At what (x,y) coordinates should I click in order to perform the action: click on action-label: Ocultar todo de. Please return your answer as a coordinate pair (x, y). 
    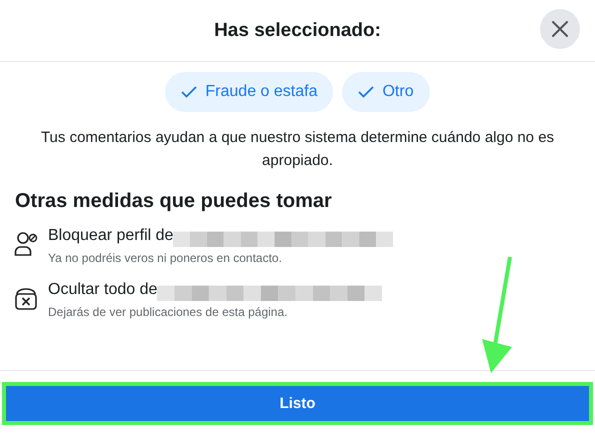
    Looking at the image, I should click on (103, 290).